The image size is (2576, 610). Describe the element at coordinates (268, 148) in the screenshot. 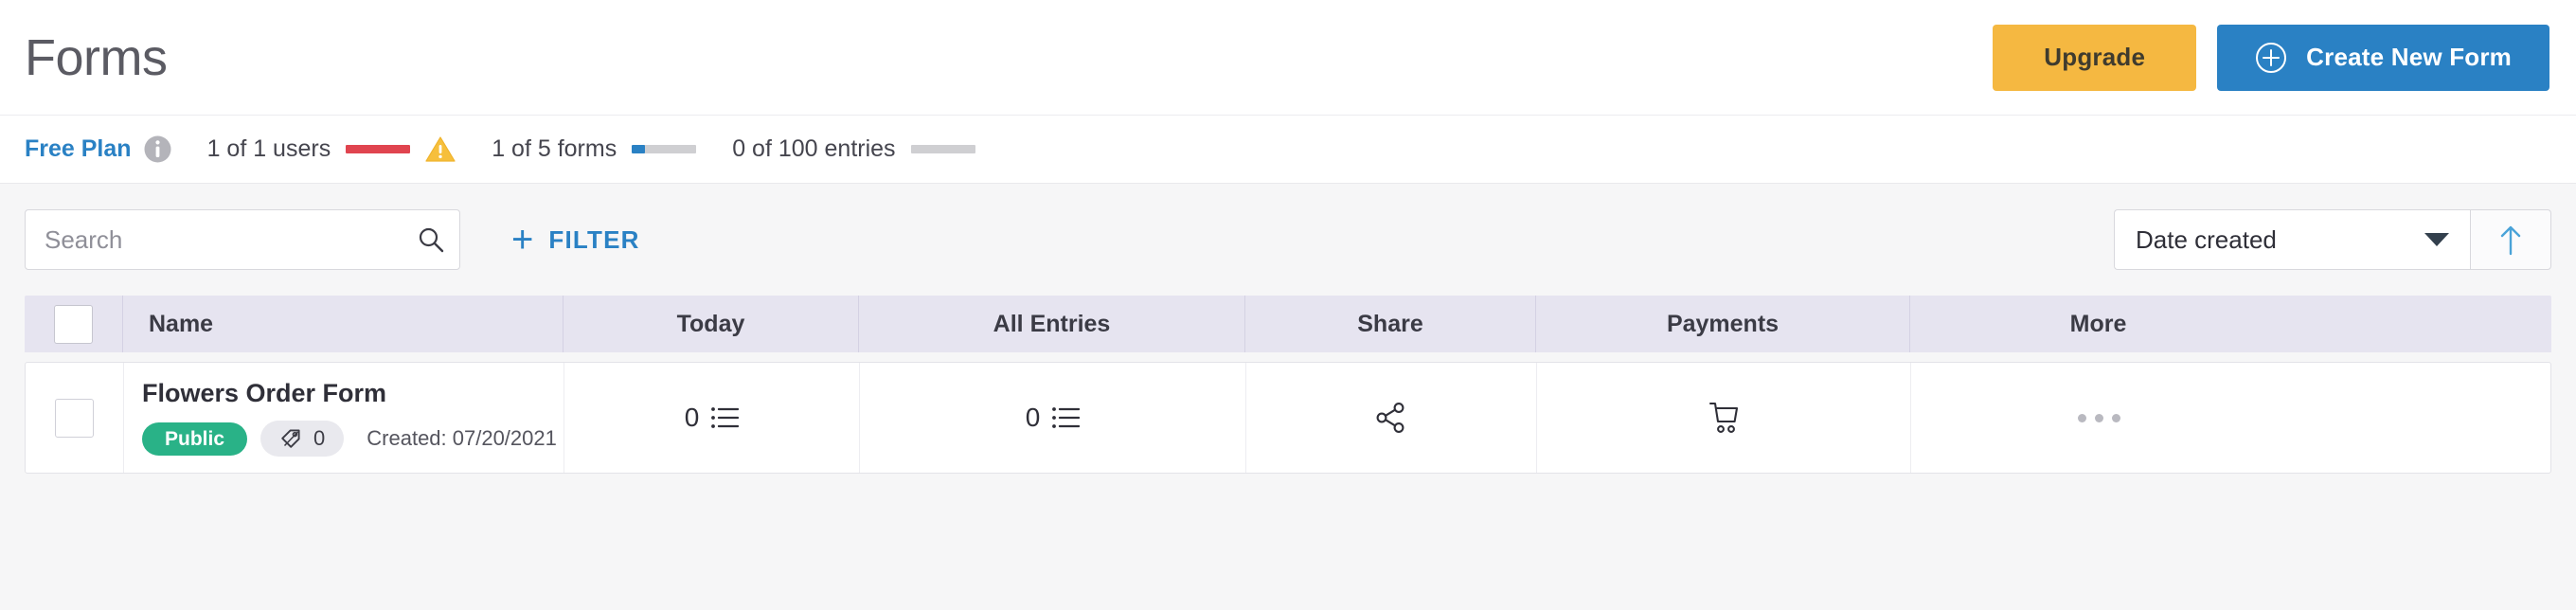

I see `usage-users-label: 1 of 1 users` at that location.